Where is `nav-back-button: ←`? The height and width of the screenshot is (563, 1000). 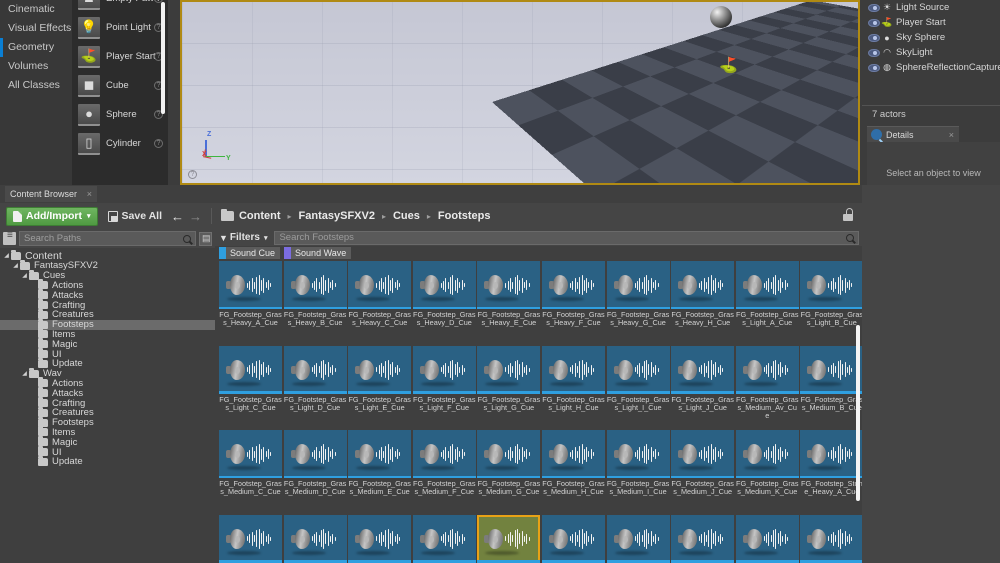
nav-back-button: ← is located at coordinates (177, 216).